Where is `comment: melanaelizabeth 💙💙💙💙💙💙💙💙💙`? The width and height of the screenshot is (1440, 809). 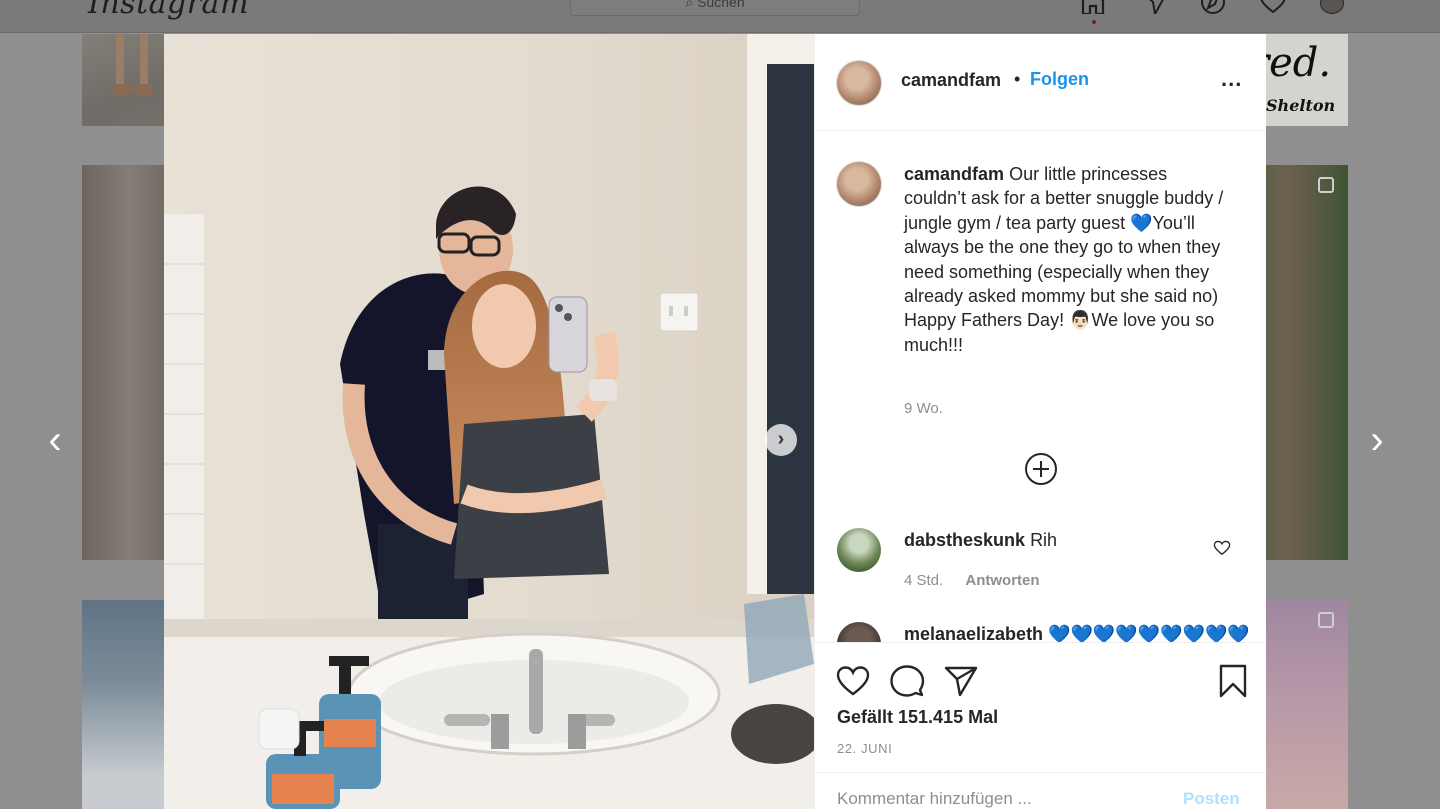 comment: melanaelizabeth 💙💙💙💙💙💙💙💙💙 is located at coordinates (1077, 633).